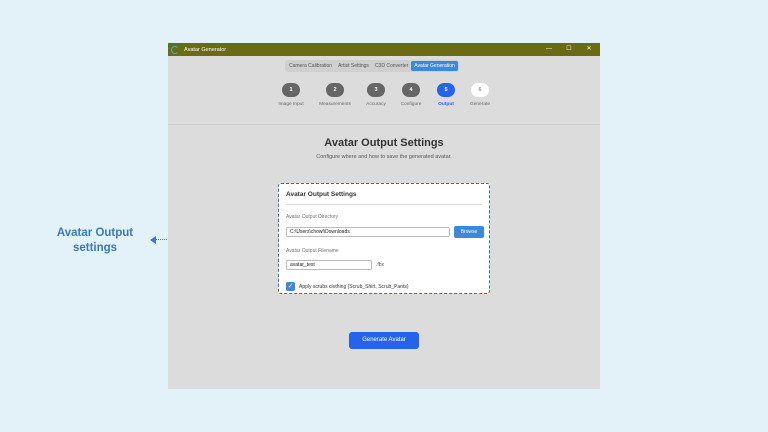 The width and height of the screenshot is (768, 432). What do you see at coordinates (312, 217) in the screenshot?
I see `output-directory-label: Avatar Output Directory` at bounding box center [312, 217].